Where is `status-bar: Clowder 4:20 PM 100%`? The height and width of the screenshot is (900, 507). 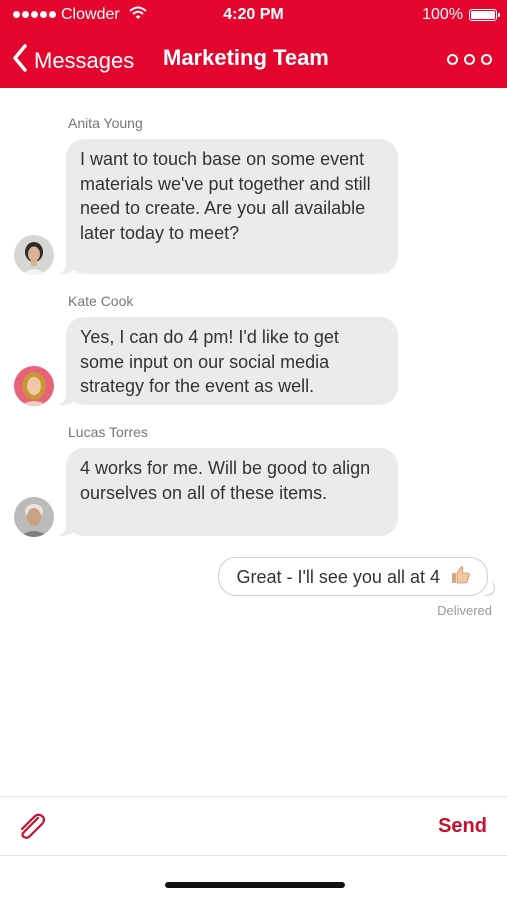 status-bar: Clowder 4:20 PM 100% is located at coordinates (253, 16).